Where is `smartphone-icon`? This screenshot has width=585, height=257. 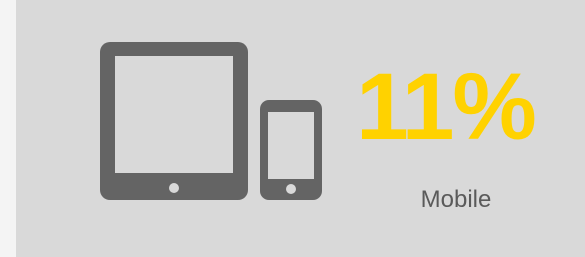 smartphone-icon is located at coordinates (291, 150).